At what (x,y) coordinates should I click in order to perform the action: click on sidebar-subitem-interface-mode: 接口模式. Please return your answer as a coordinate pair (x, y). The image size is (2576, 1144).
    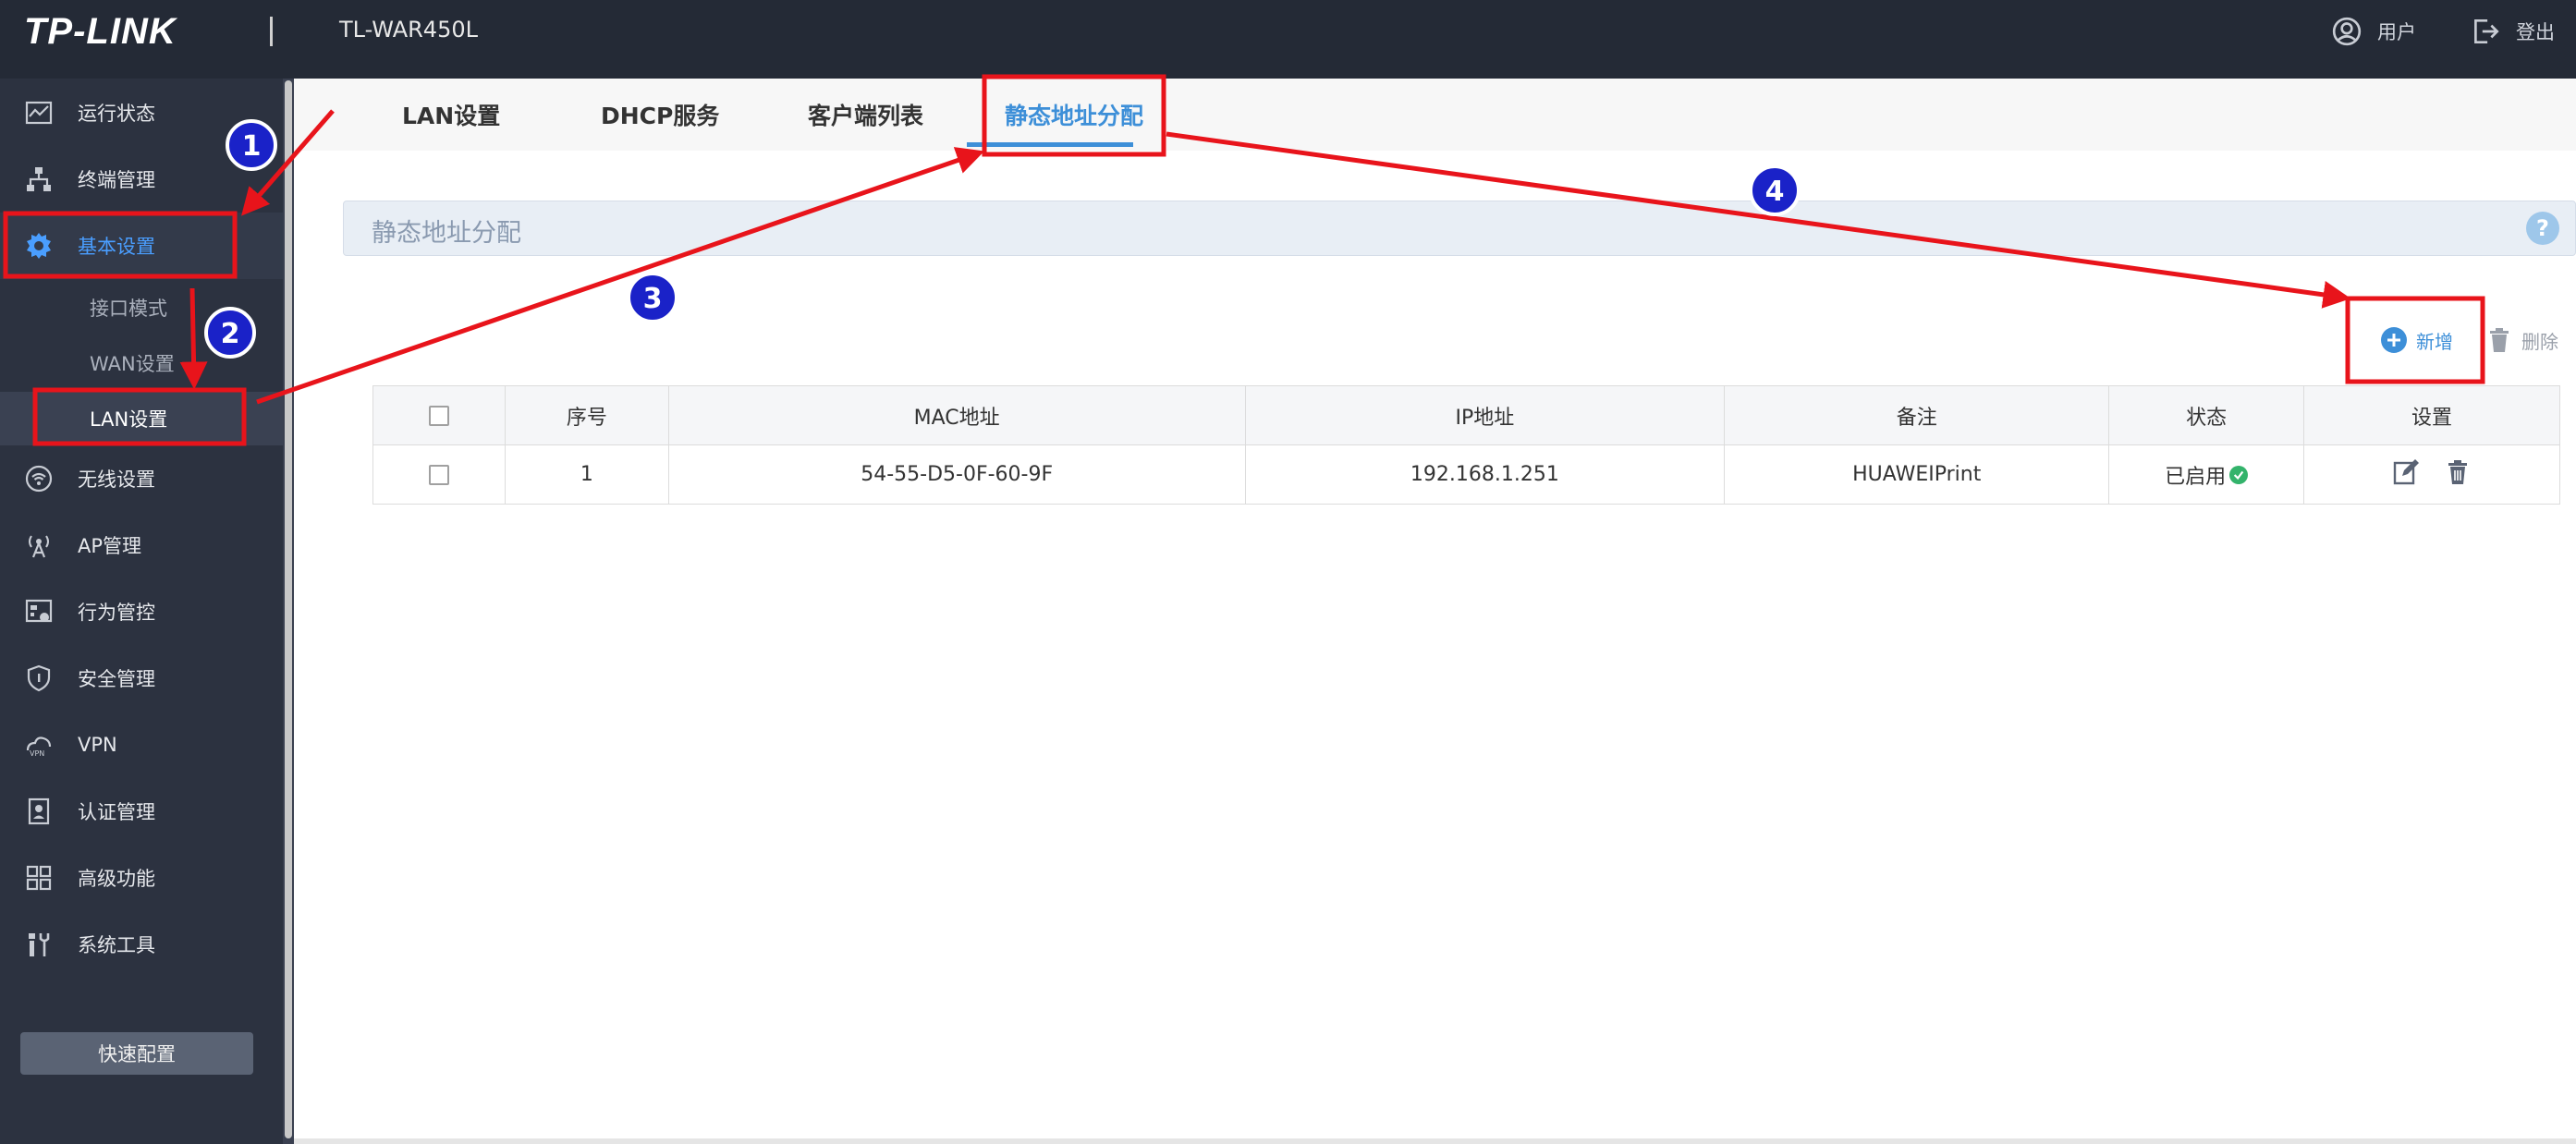
    Looking at the image, I should click on (141, 308).